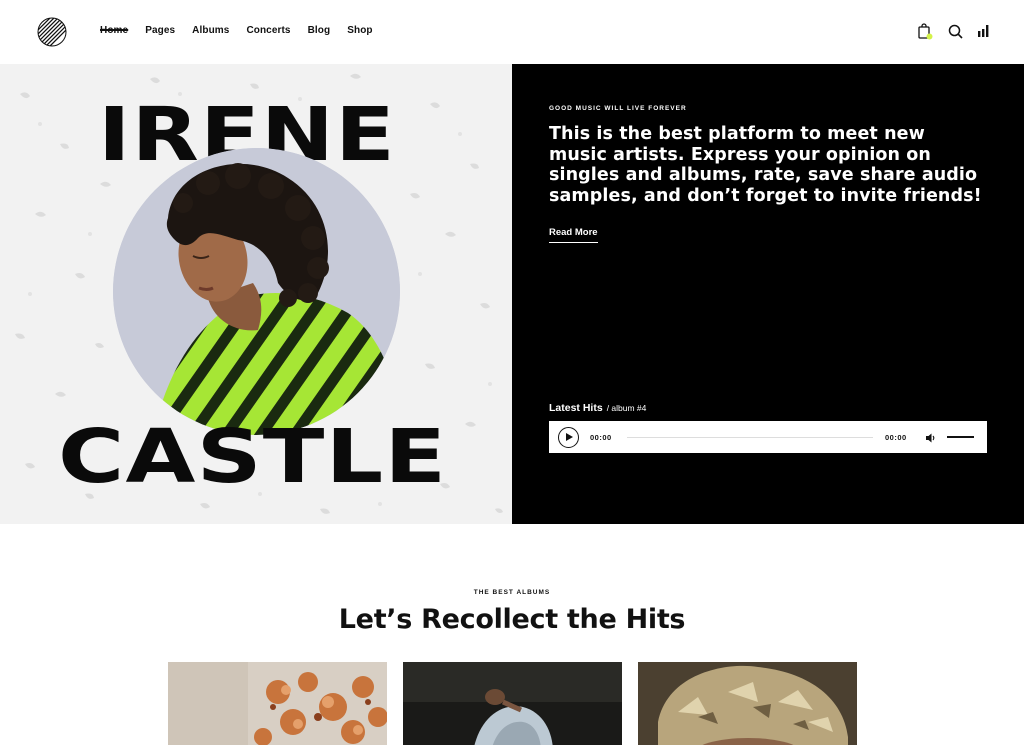  I want to click on nav-item-home: Home, so click(114, 30).